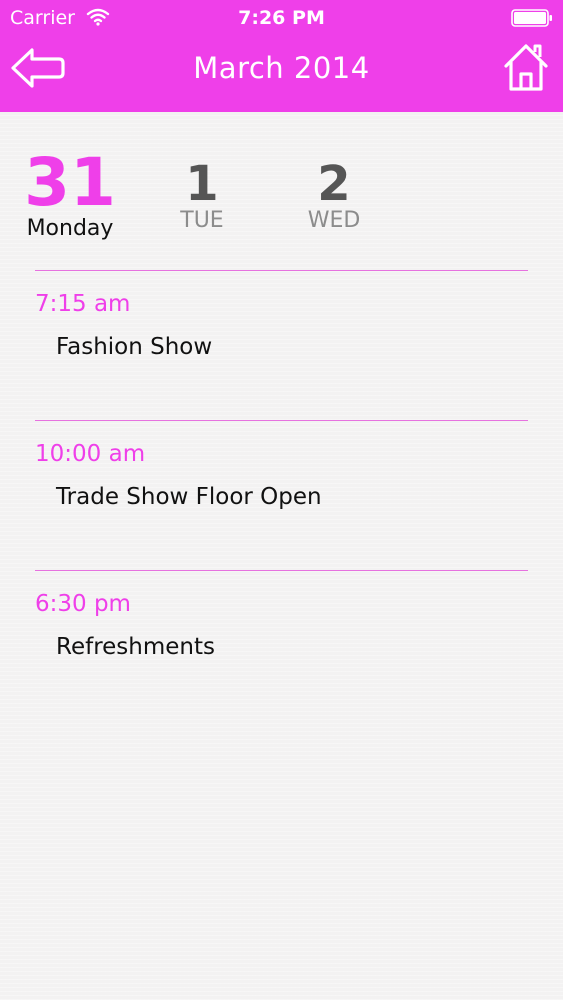  What do you see at coordinates (70, 182) in the screenshot?
I see `day-number: 31` at bounding box center [70, 182].